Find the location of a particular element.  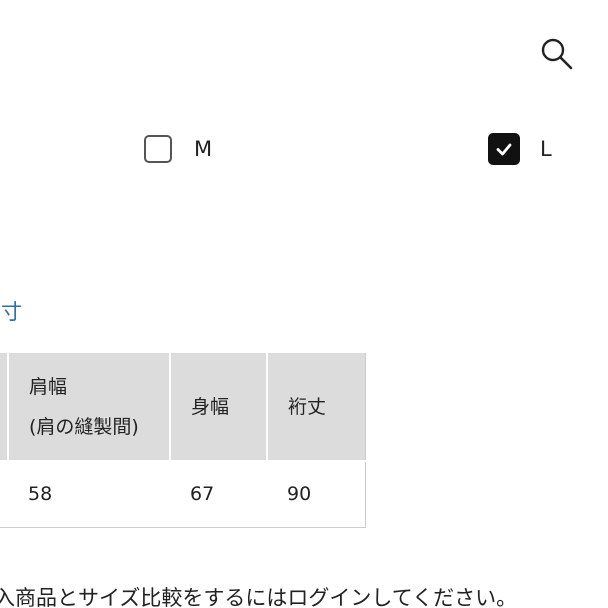

table-cell is located at coordinates (4, 494).